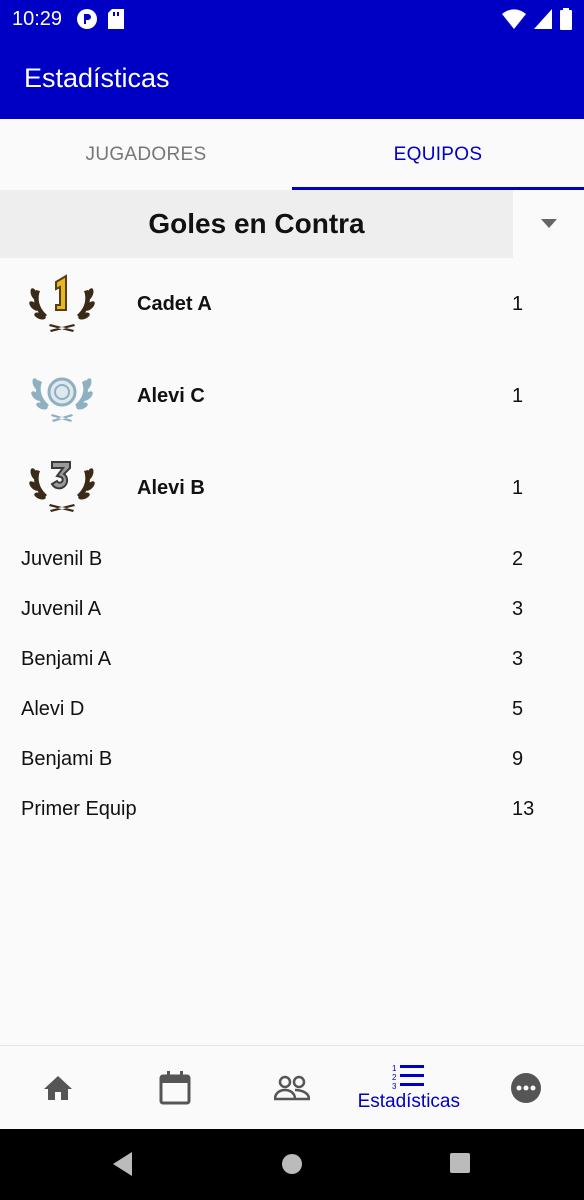  What do you see at coordinates (62, 486) in the screenshot?
I see `bronze-medal-3-icon` at bounding box center [62, 486].